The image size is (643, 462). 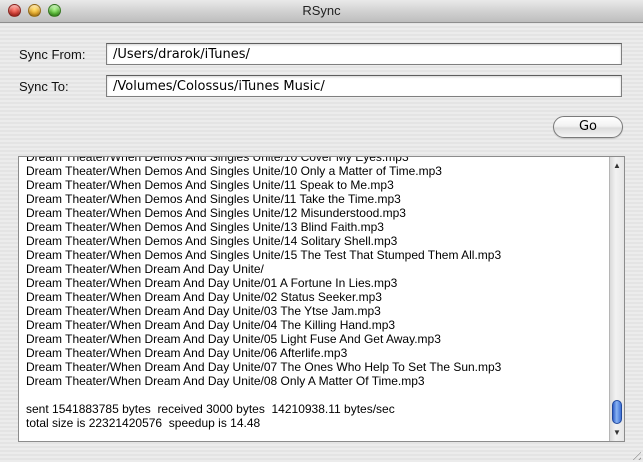 I want to click on resize-grip-icon, so click(x=635, y=454).